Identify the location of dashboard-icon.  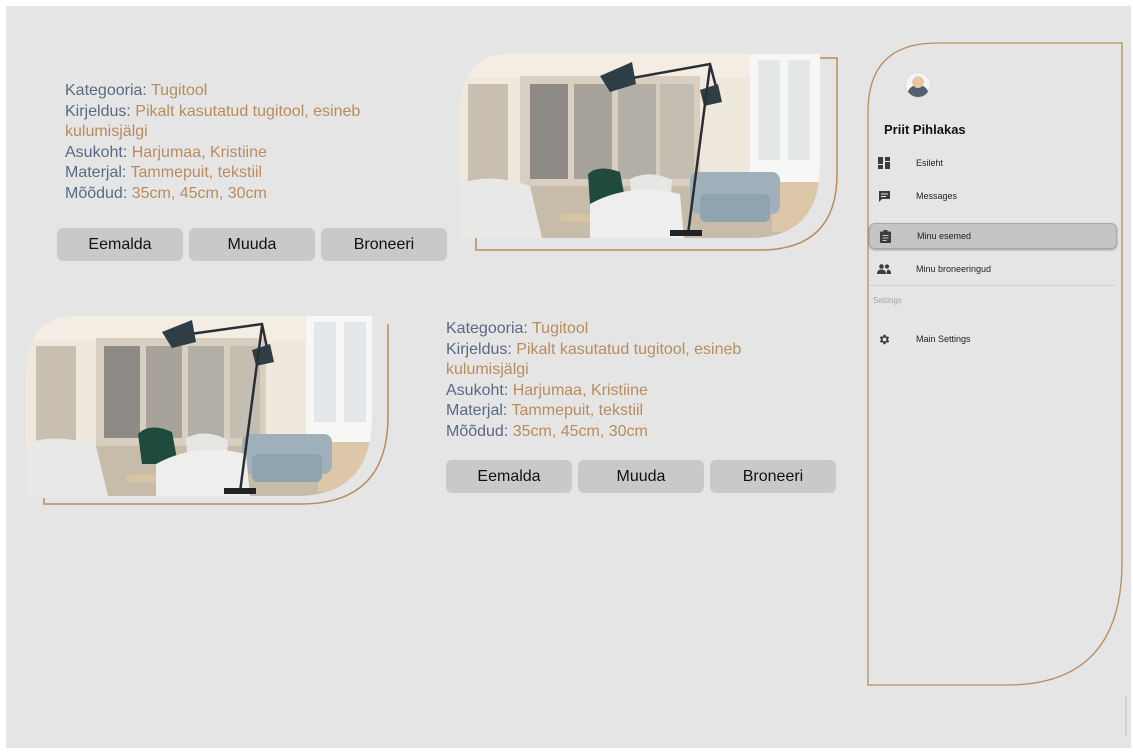
(884, 163).